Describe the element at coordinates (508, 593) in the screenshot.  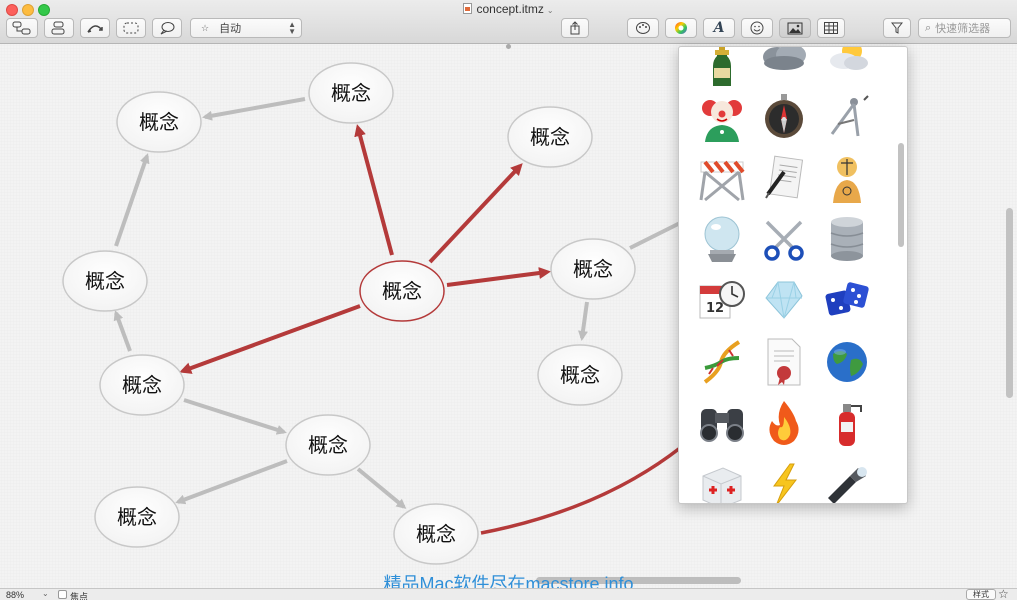
I see `status-bar: 88% ⌄ 焦点 样式 ☆` at that location.